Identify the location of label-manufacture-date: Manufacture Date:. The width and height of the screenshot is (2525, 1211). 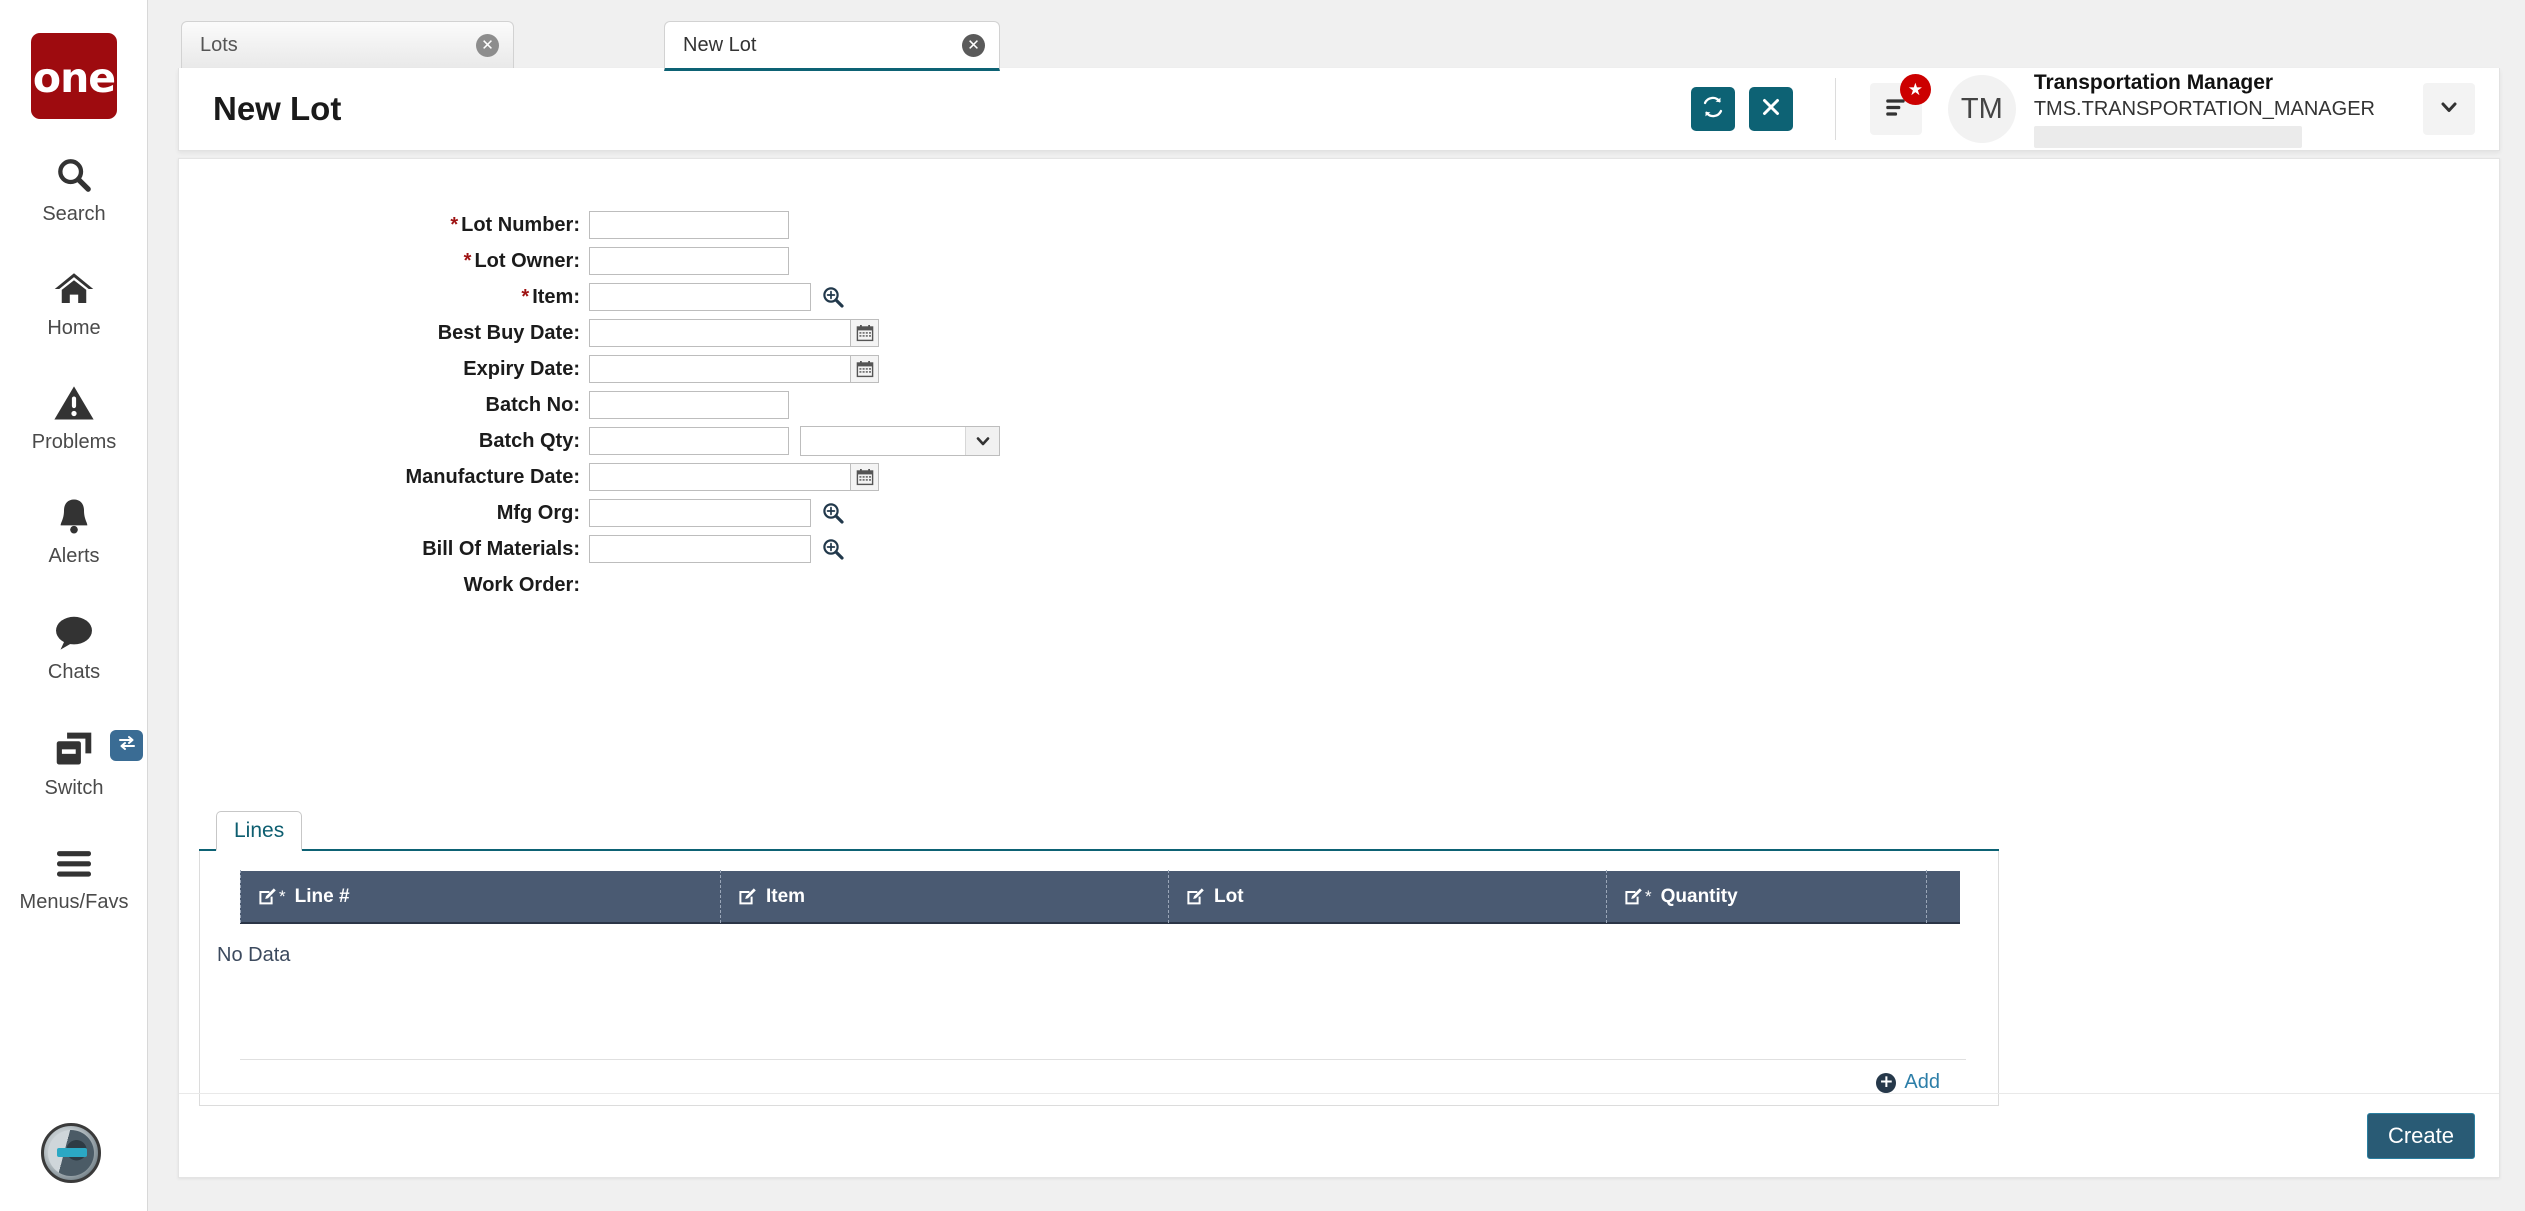
(492, 476).